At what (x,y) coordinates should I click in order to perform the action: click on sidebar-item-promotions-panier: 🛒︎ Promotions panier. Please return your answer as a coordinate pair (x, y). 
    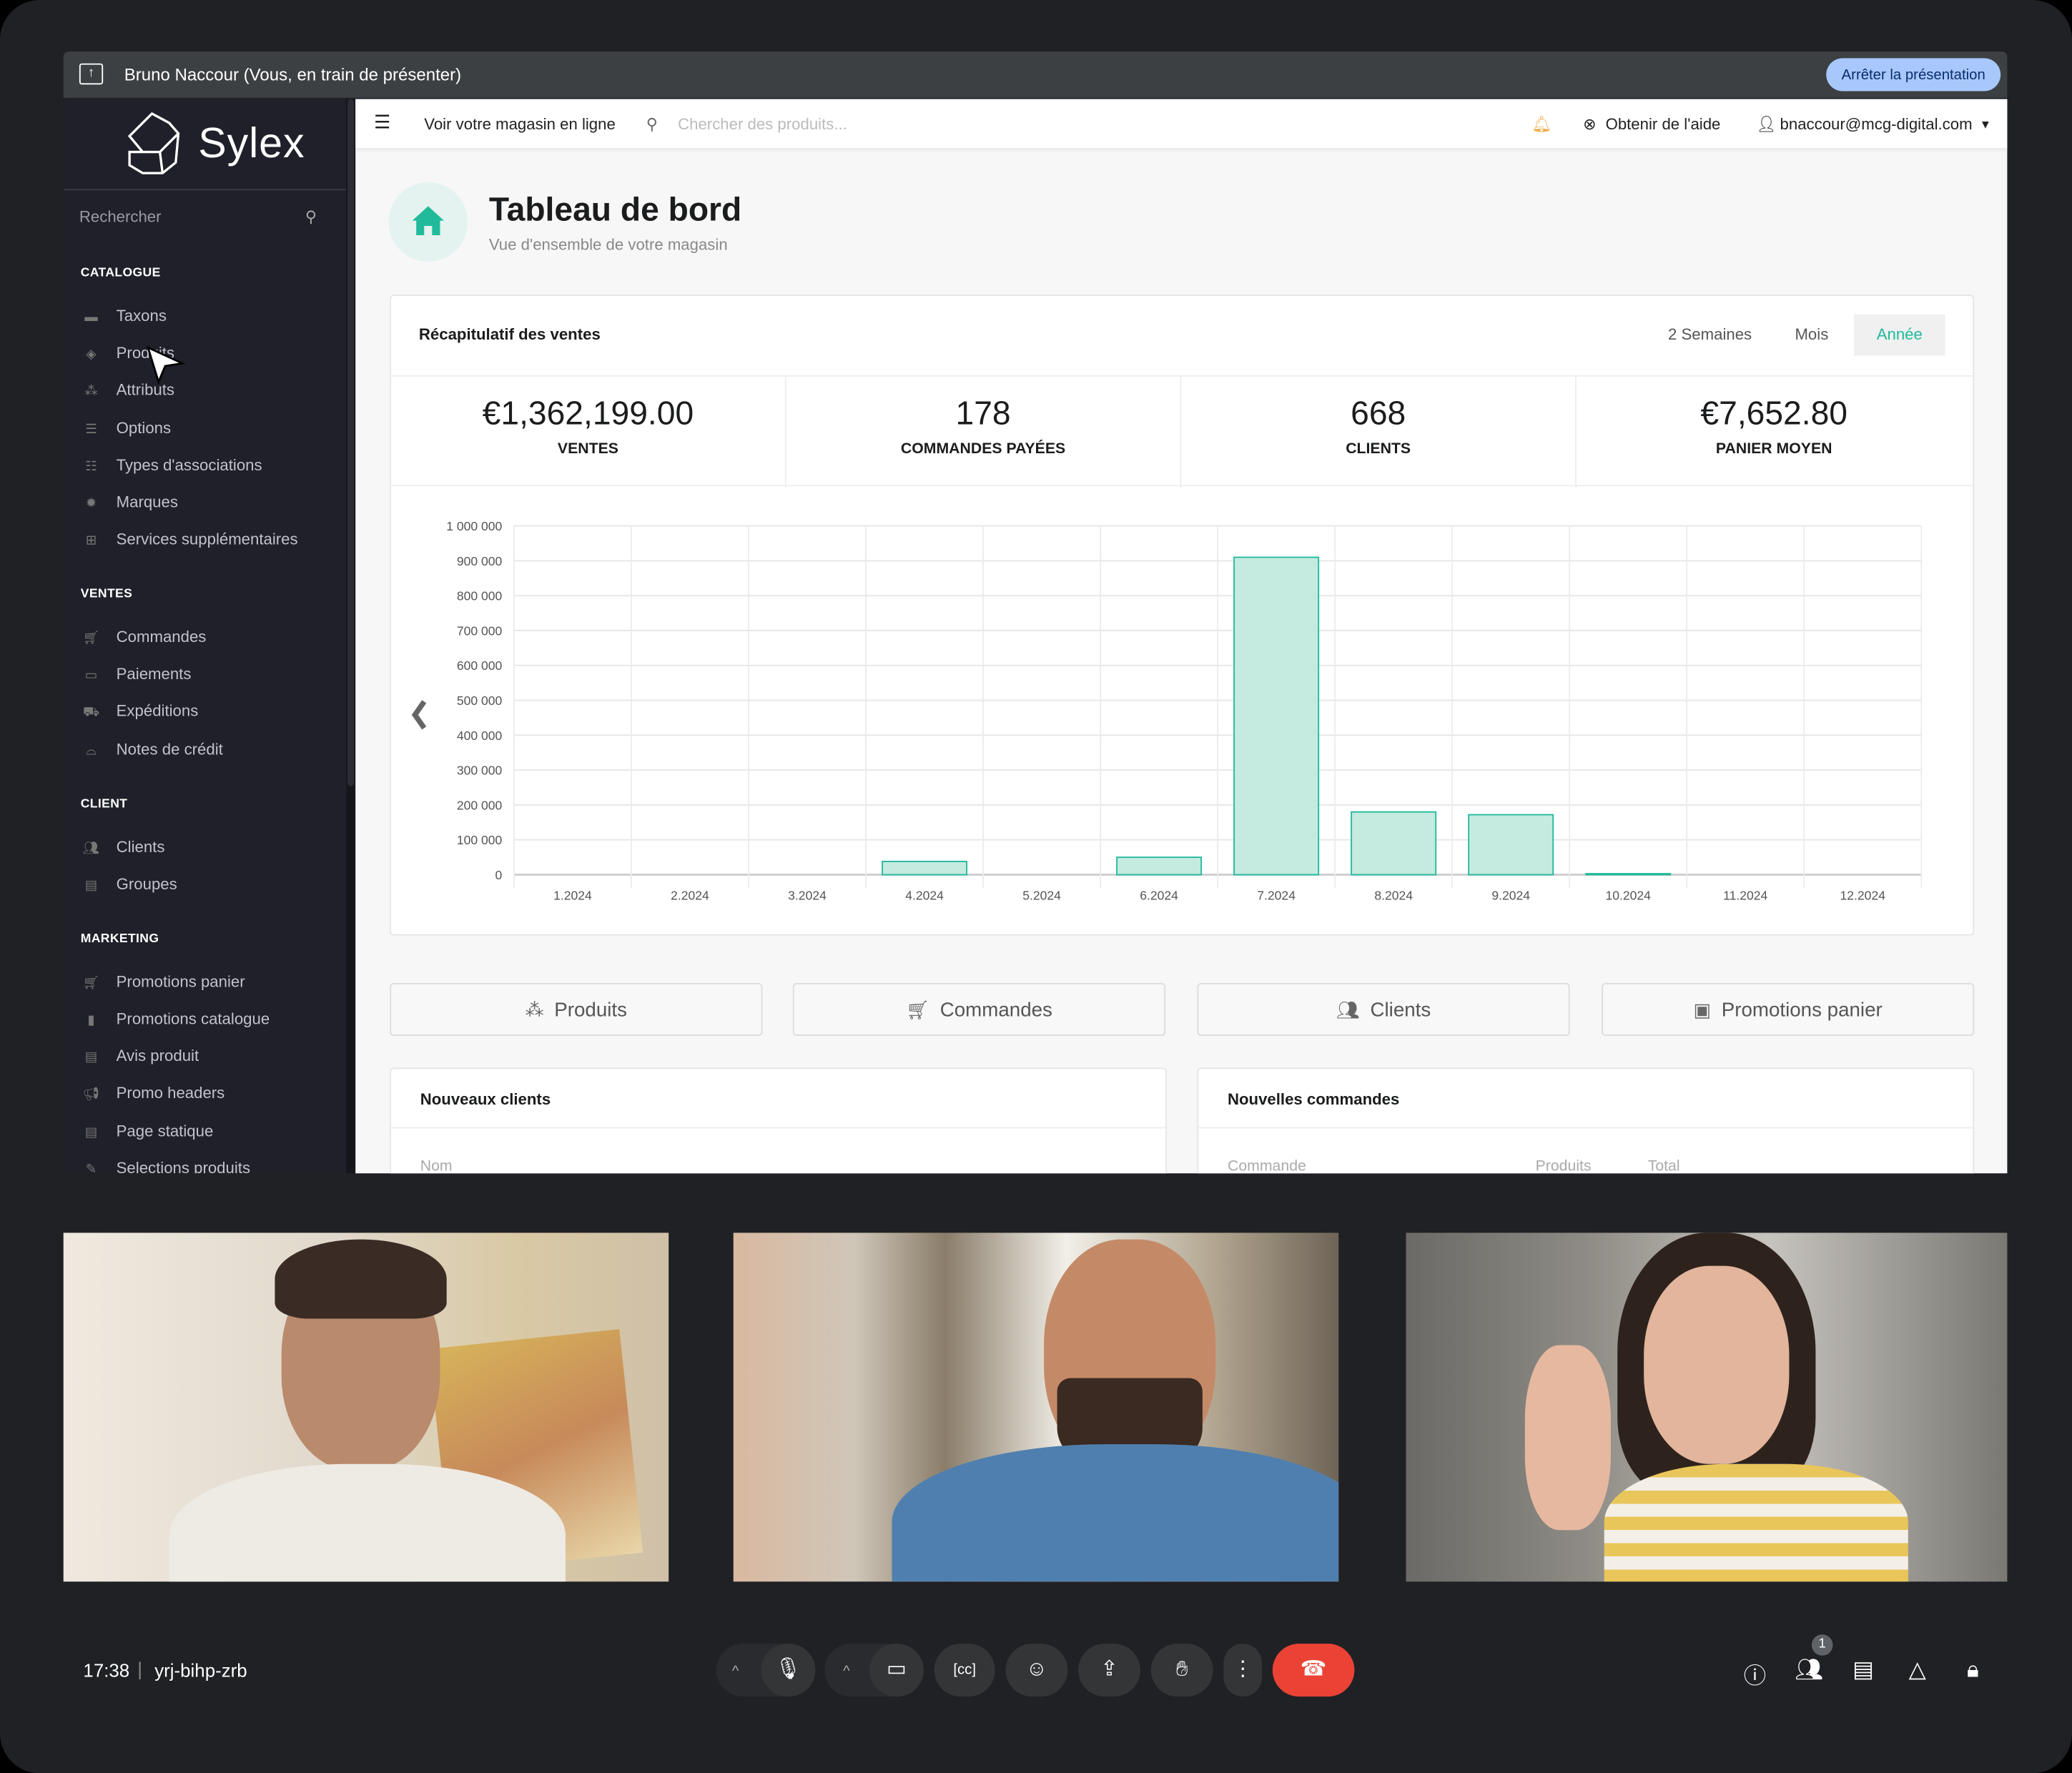
    Looking at the image, I should click on (163, 982).